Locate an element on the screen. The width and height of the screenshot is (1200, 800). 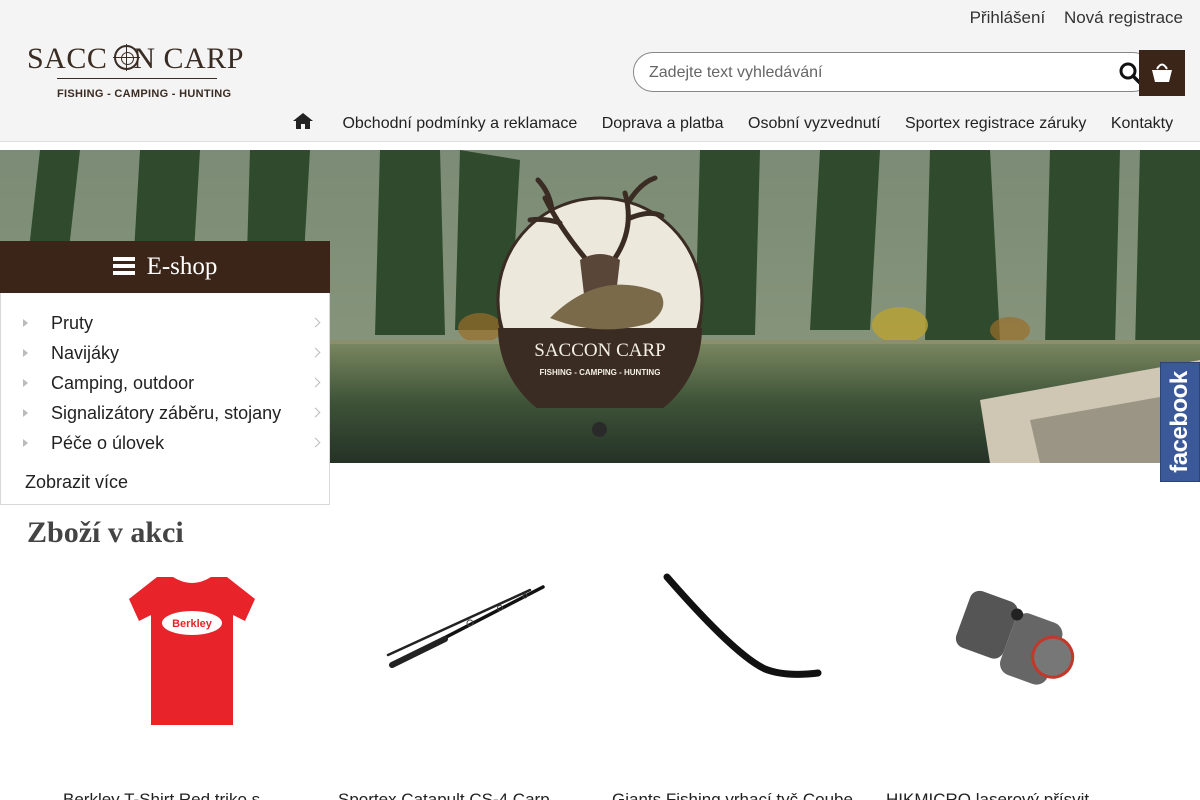
product-name: Berkley T-Shirt Red triko s is located at coordinates (208, 795).